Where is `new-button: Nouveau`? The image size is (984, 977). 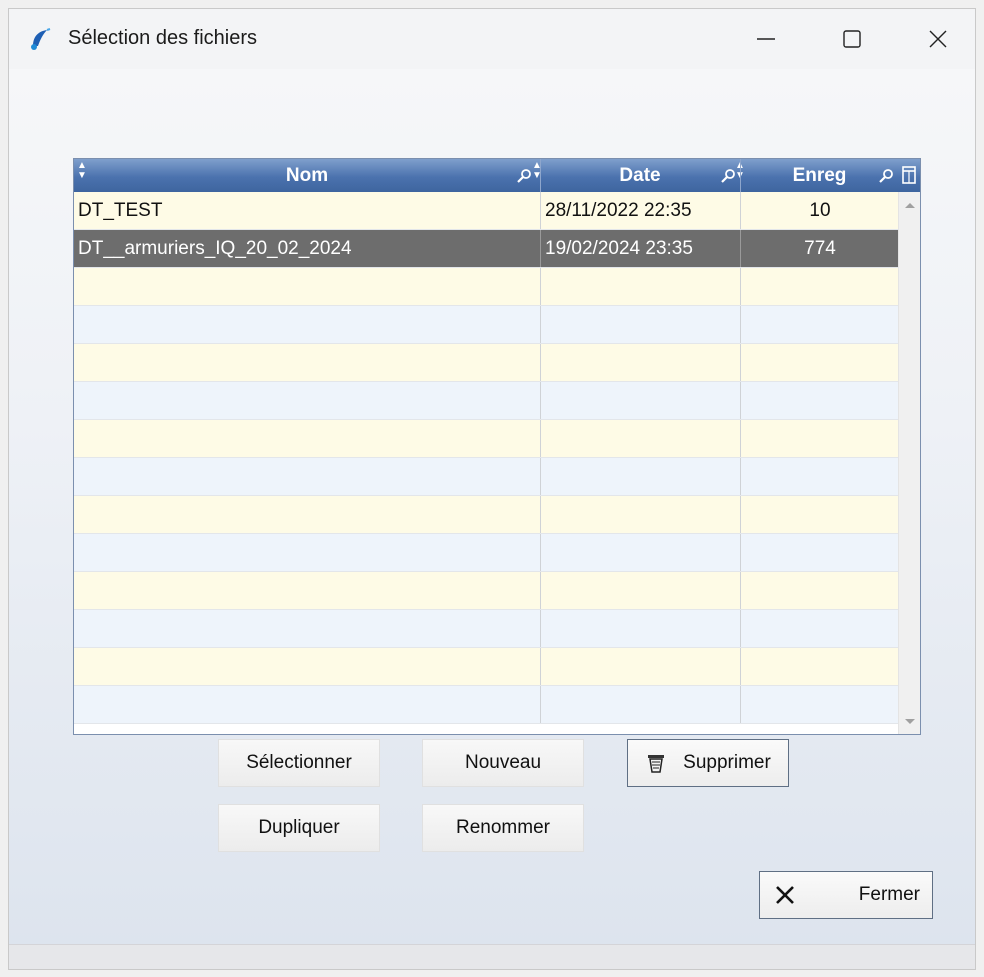 new-button: Nouveau is located at coordinates (503, 763).